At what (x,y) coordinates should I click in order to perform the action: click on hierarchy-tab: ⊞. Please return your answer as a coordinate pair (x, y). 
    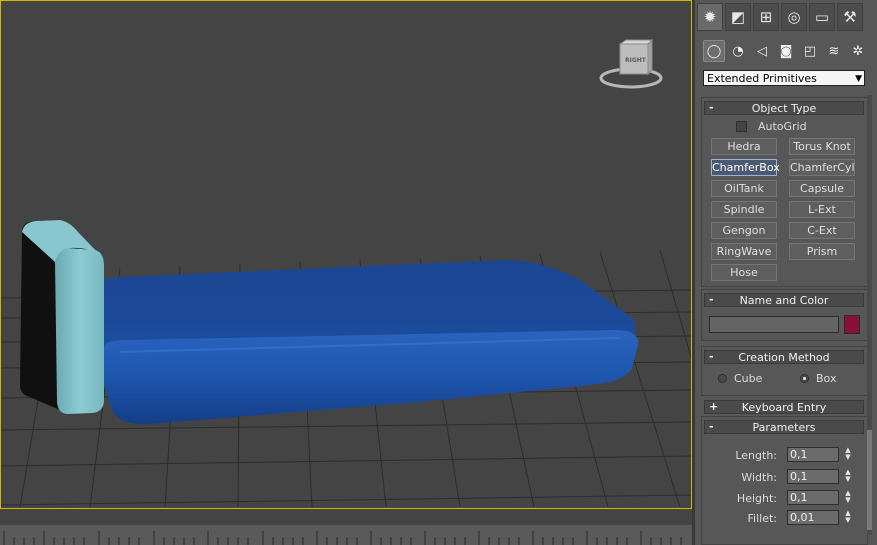
    Looking at the image, I should click on (766, 17).